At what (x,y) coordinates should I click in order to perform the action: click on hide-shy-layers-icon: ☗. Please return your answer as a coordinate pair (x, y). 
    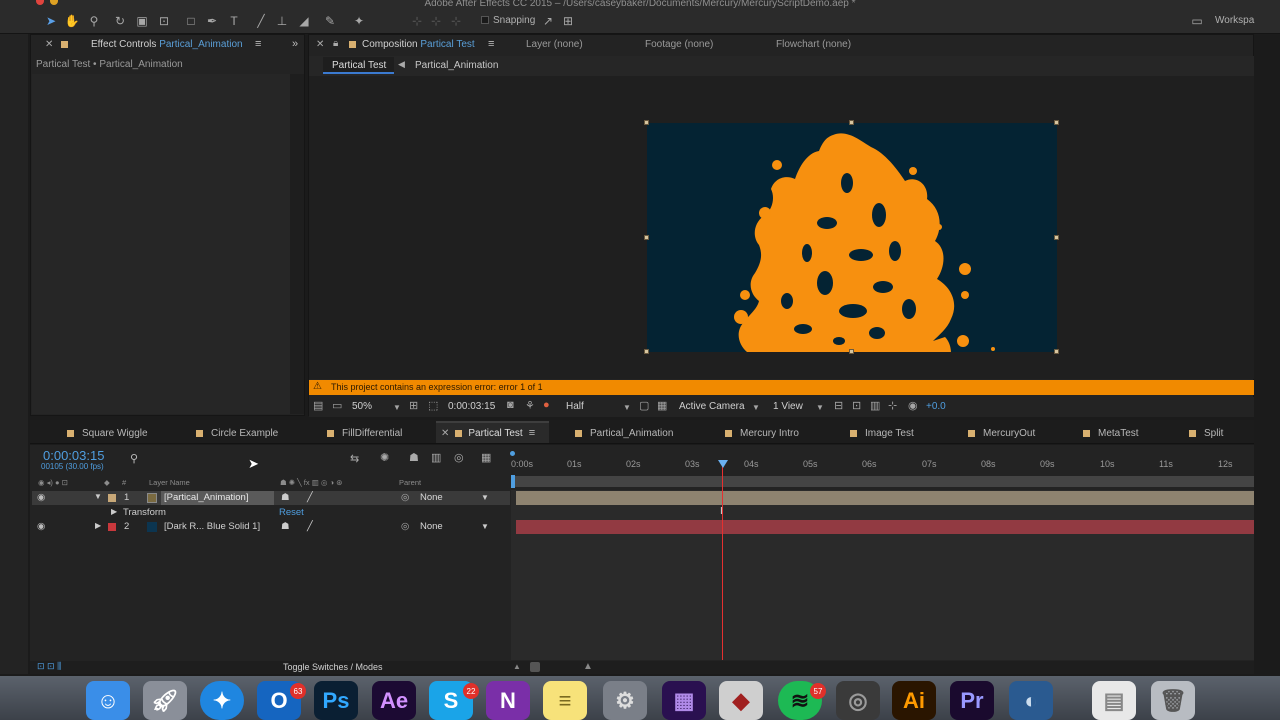
    Looking at the image, I should click on (414, 457).